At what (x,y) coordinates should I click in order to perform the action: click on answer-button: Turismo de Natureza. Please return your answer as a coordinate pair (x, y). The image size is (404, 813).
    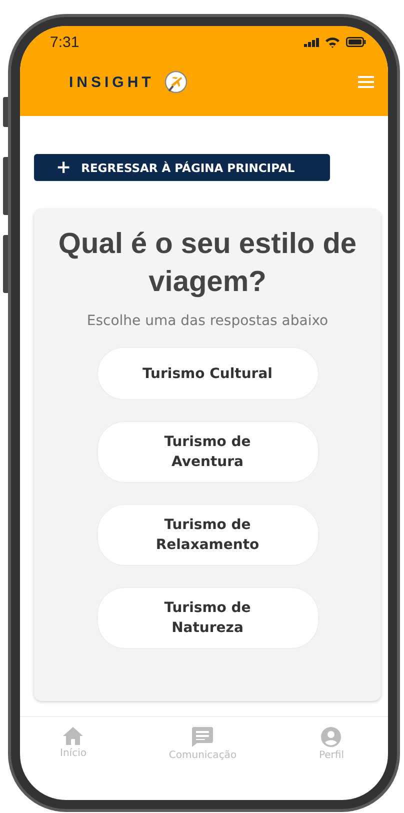
    Looking at the image, I should click on (207, 618).